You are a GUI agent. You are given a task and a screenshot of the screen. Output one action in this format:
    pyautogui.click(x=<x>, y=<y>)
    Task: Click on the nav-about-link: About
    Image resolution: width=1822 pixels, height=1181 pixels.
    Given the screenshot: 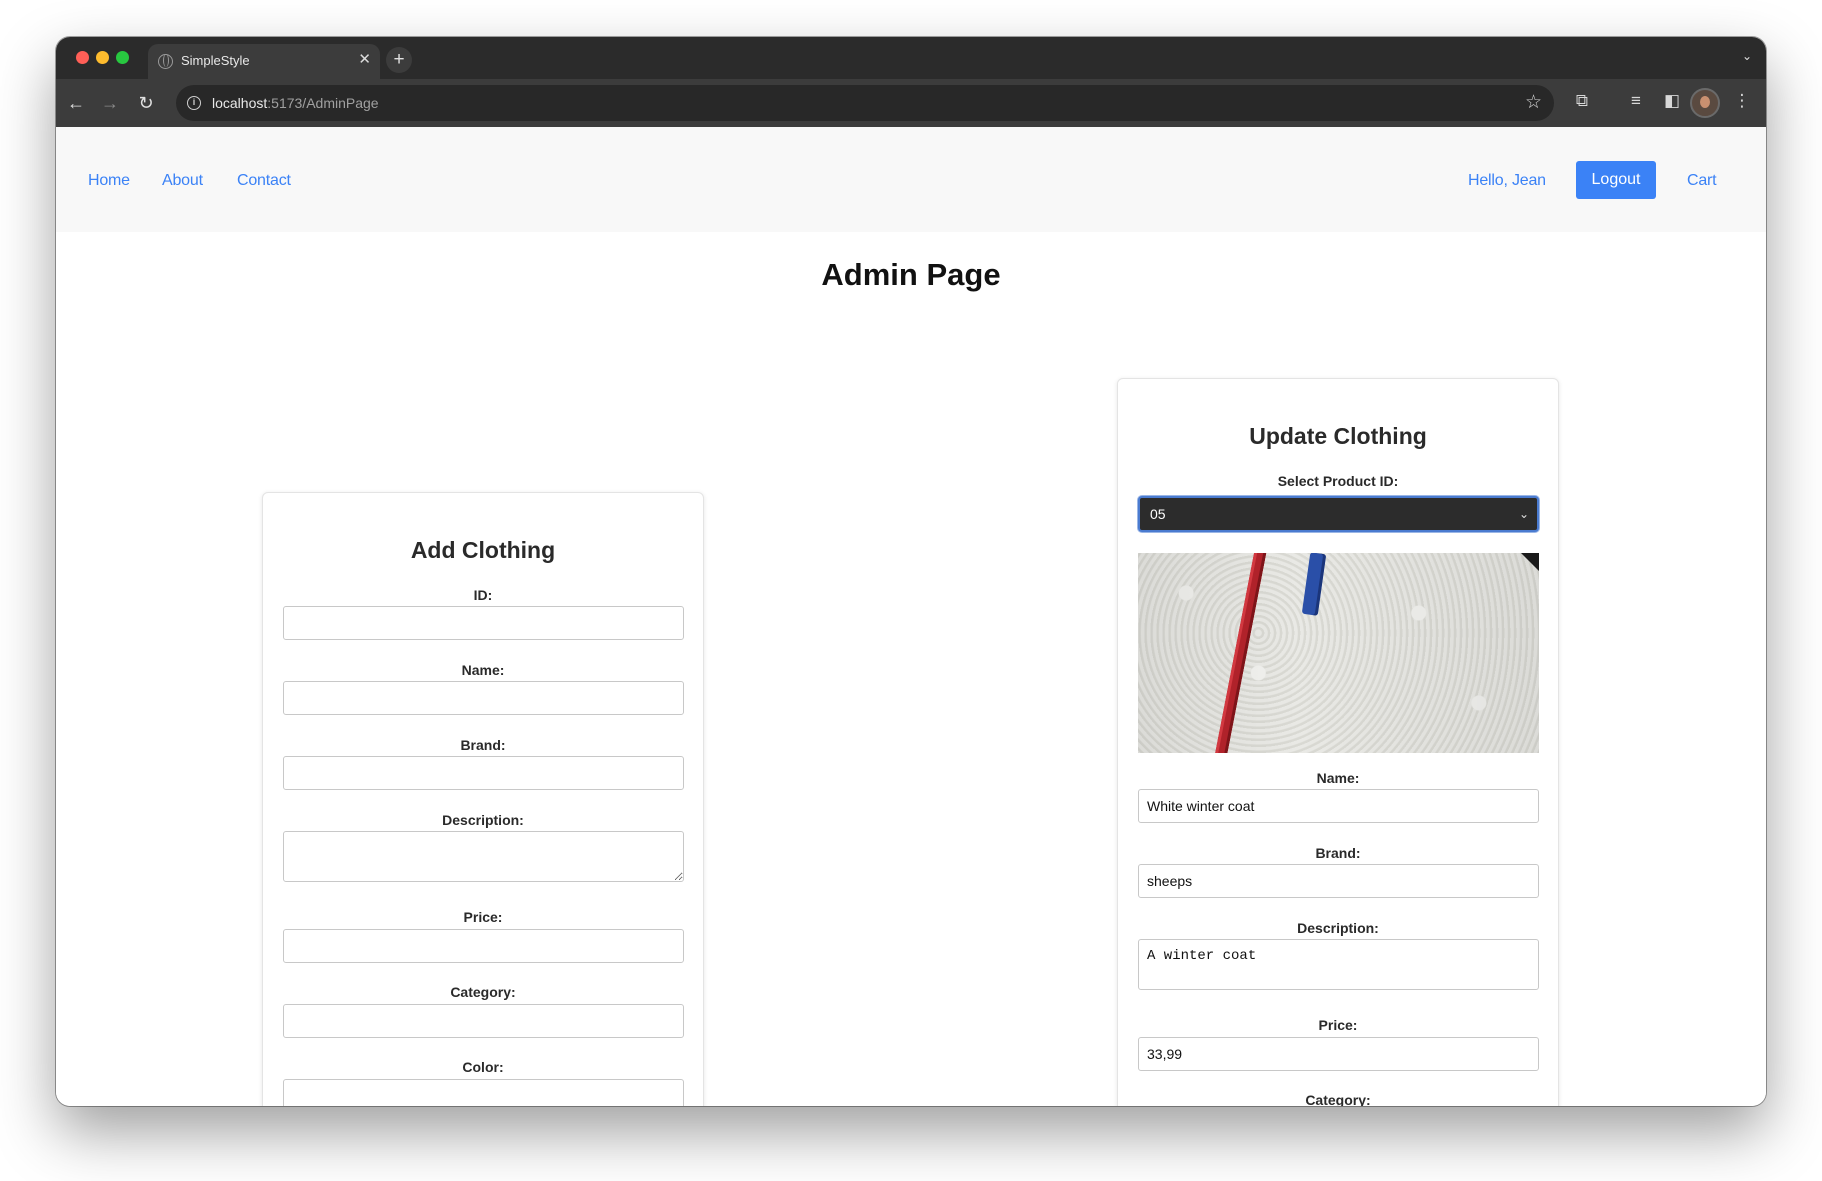 What is the action you would take?
    pyautogui.click(x=182, y=181)
    